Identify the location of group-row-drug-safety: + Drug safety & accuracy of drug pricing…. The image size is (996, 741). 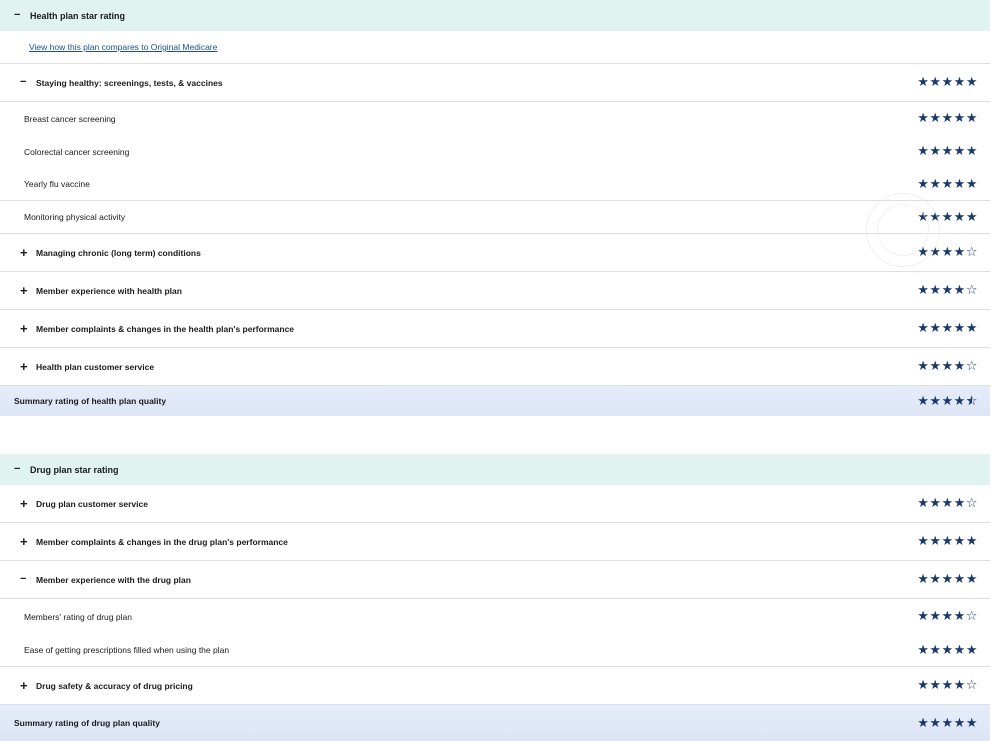
(495, 686).